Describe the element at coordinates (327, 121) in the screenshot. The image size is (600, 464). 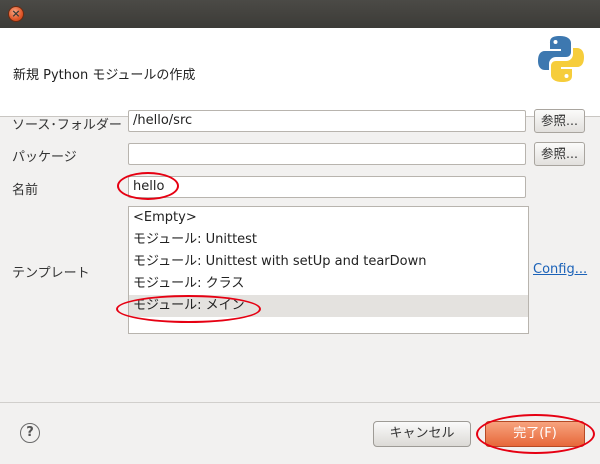
I see `source-folder-input: /hello/src` at that location.